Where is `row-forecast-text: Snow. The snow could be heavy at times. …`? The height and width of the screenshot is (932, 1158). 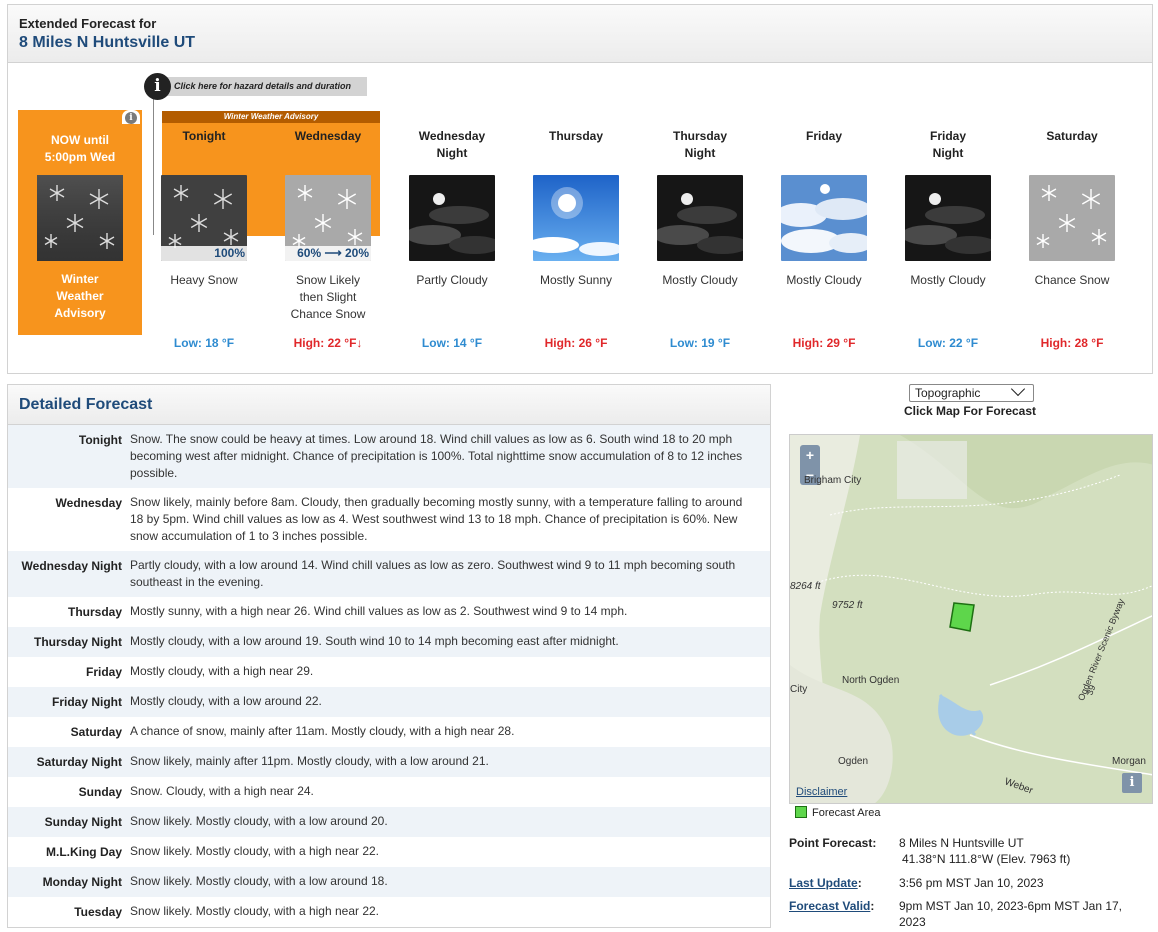 row-forecast-text: Snow. The snow could be heavy at times. … is located at coordinates (436, 456).